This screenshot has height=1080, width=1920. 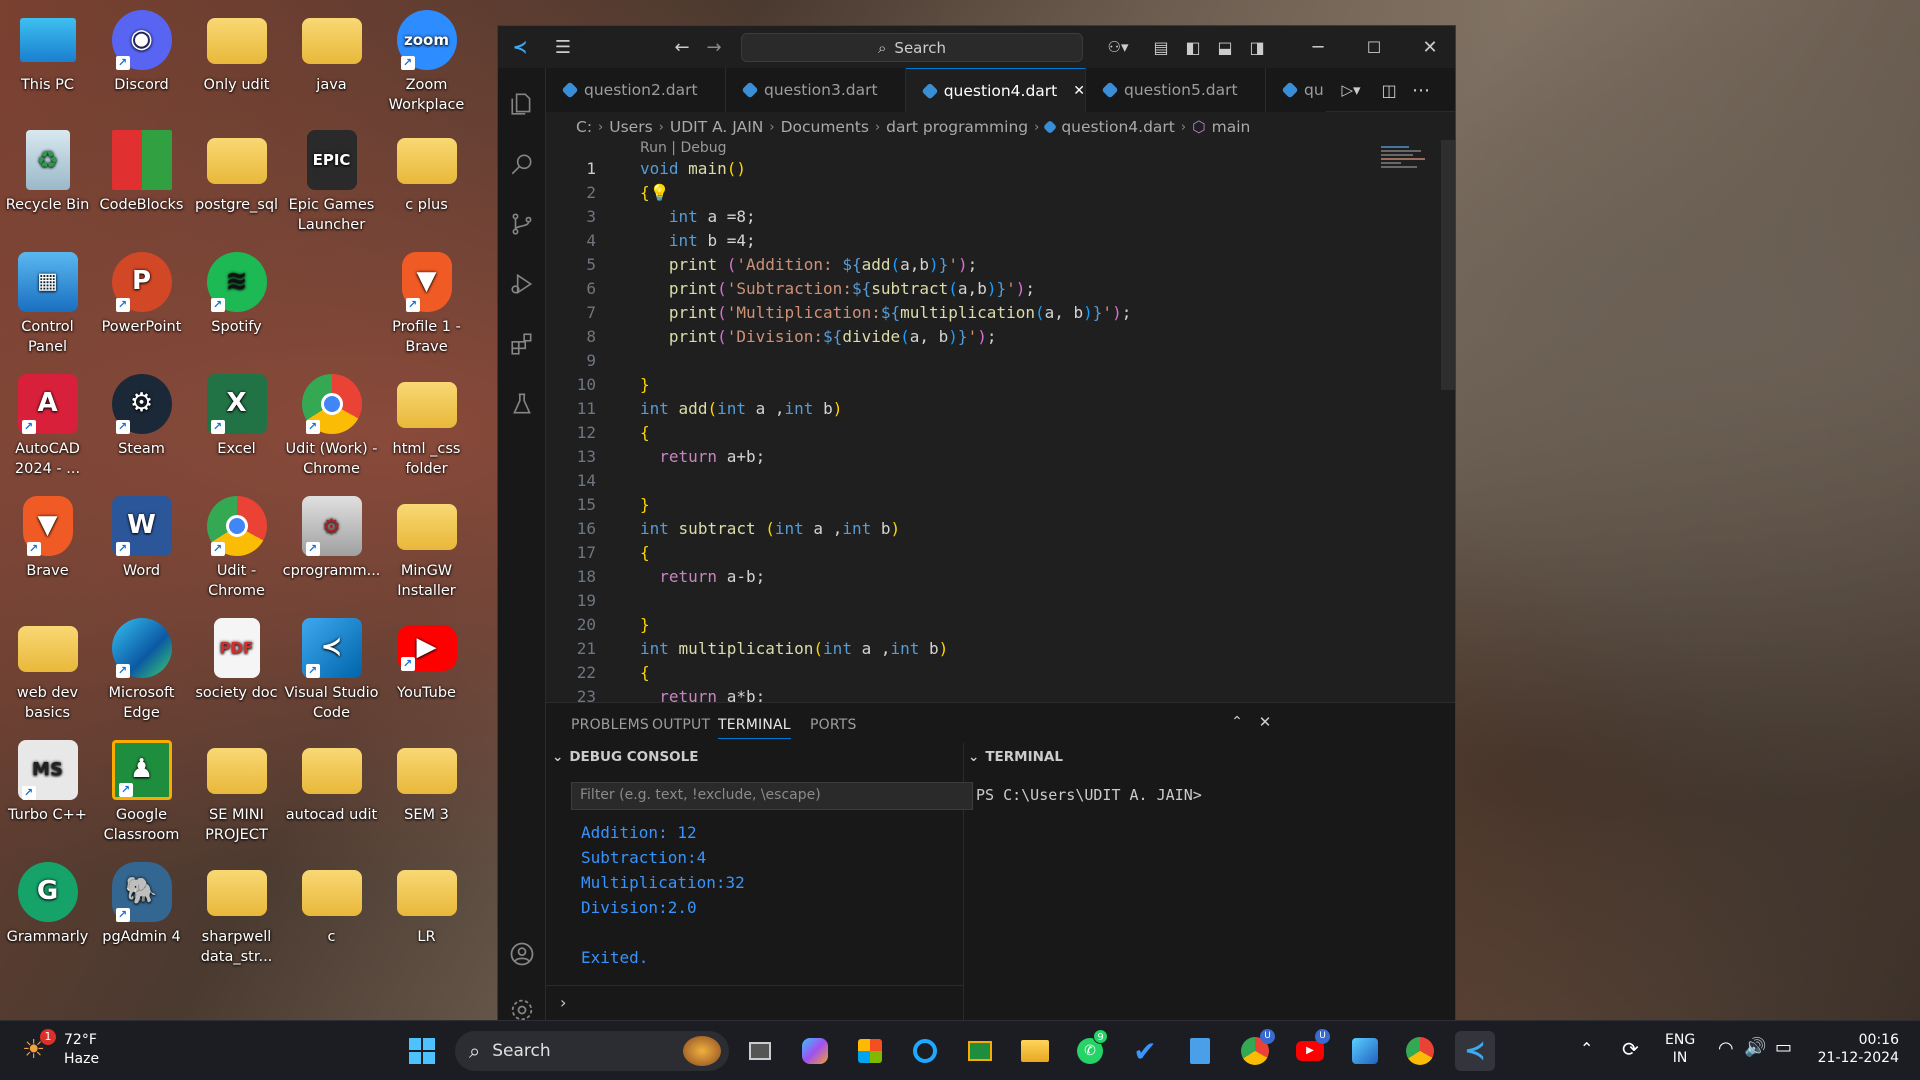 I want to click on start-button, so click(x=422, y=1051).